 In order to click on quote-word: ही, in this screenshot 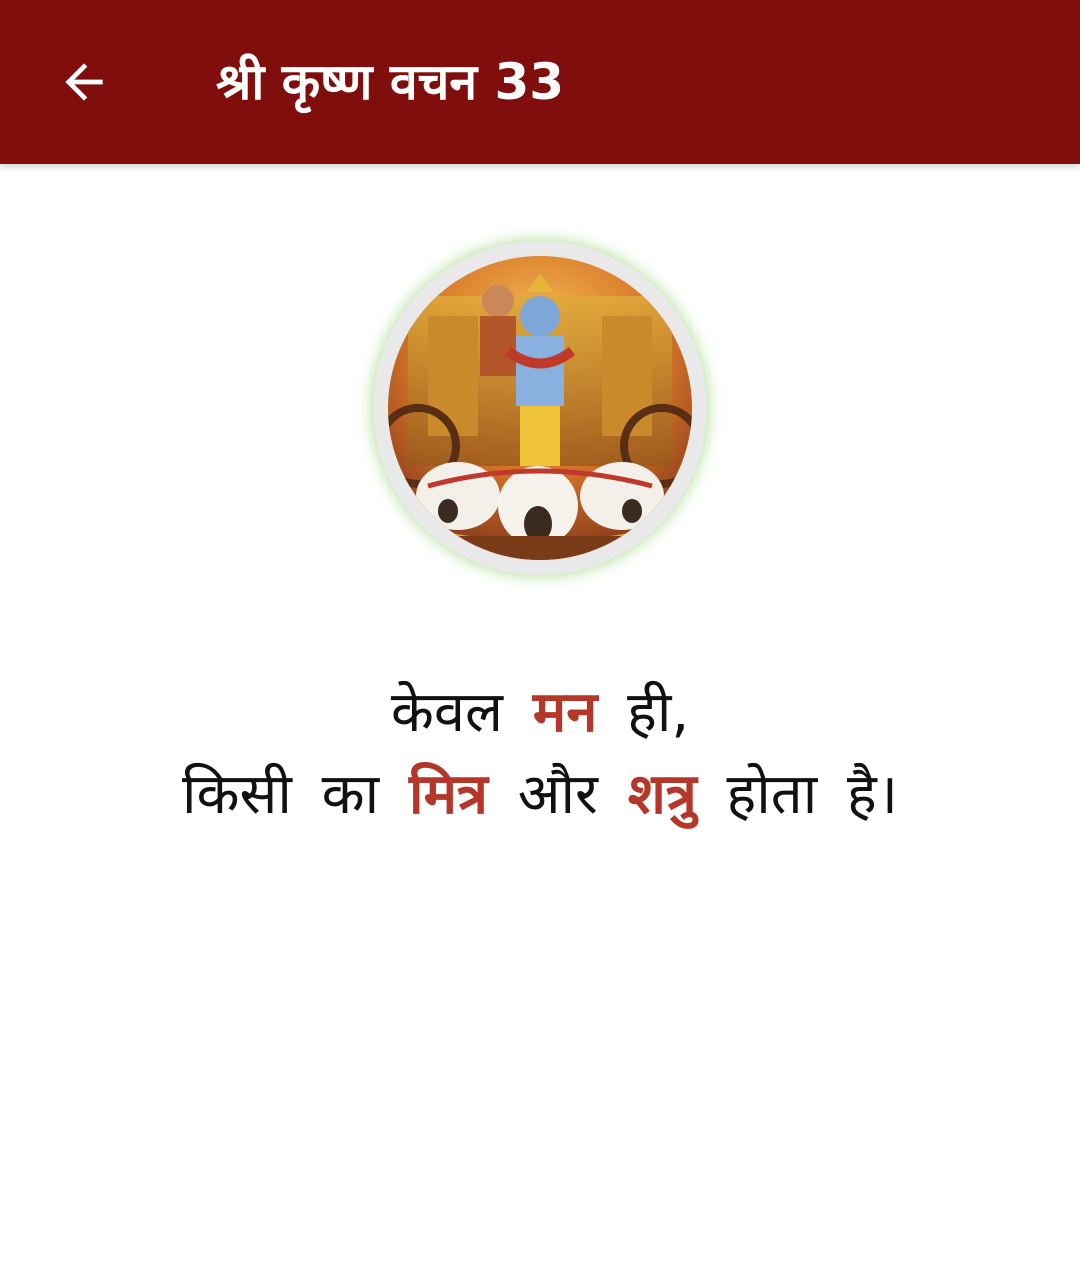, I will do `click(658, 712)`.